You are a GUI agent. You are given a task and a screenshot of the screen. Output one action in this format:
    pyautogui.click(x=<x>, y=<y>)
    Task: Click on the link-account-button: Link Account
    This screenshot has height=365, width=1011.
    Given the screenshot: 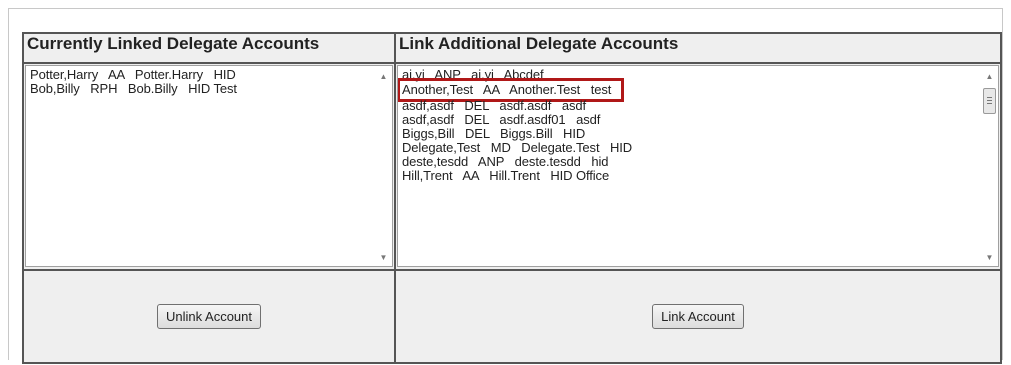 What is the action you would take?
    pyautogui.click(x=698, y=316)
    